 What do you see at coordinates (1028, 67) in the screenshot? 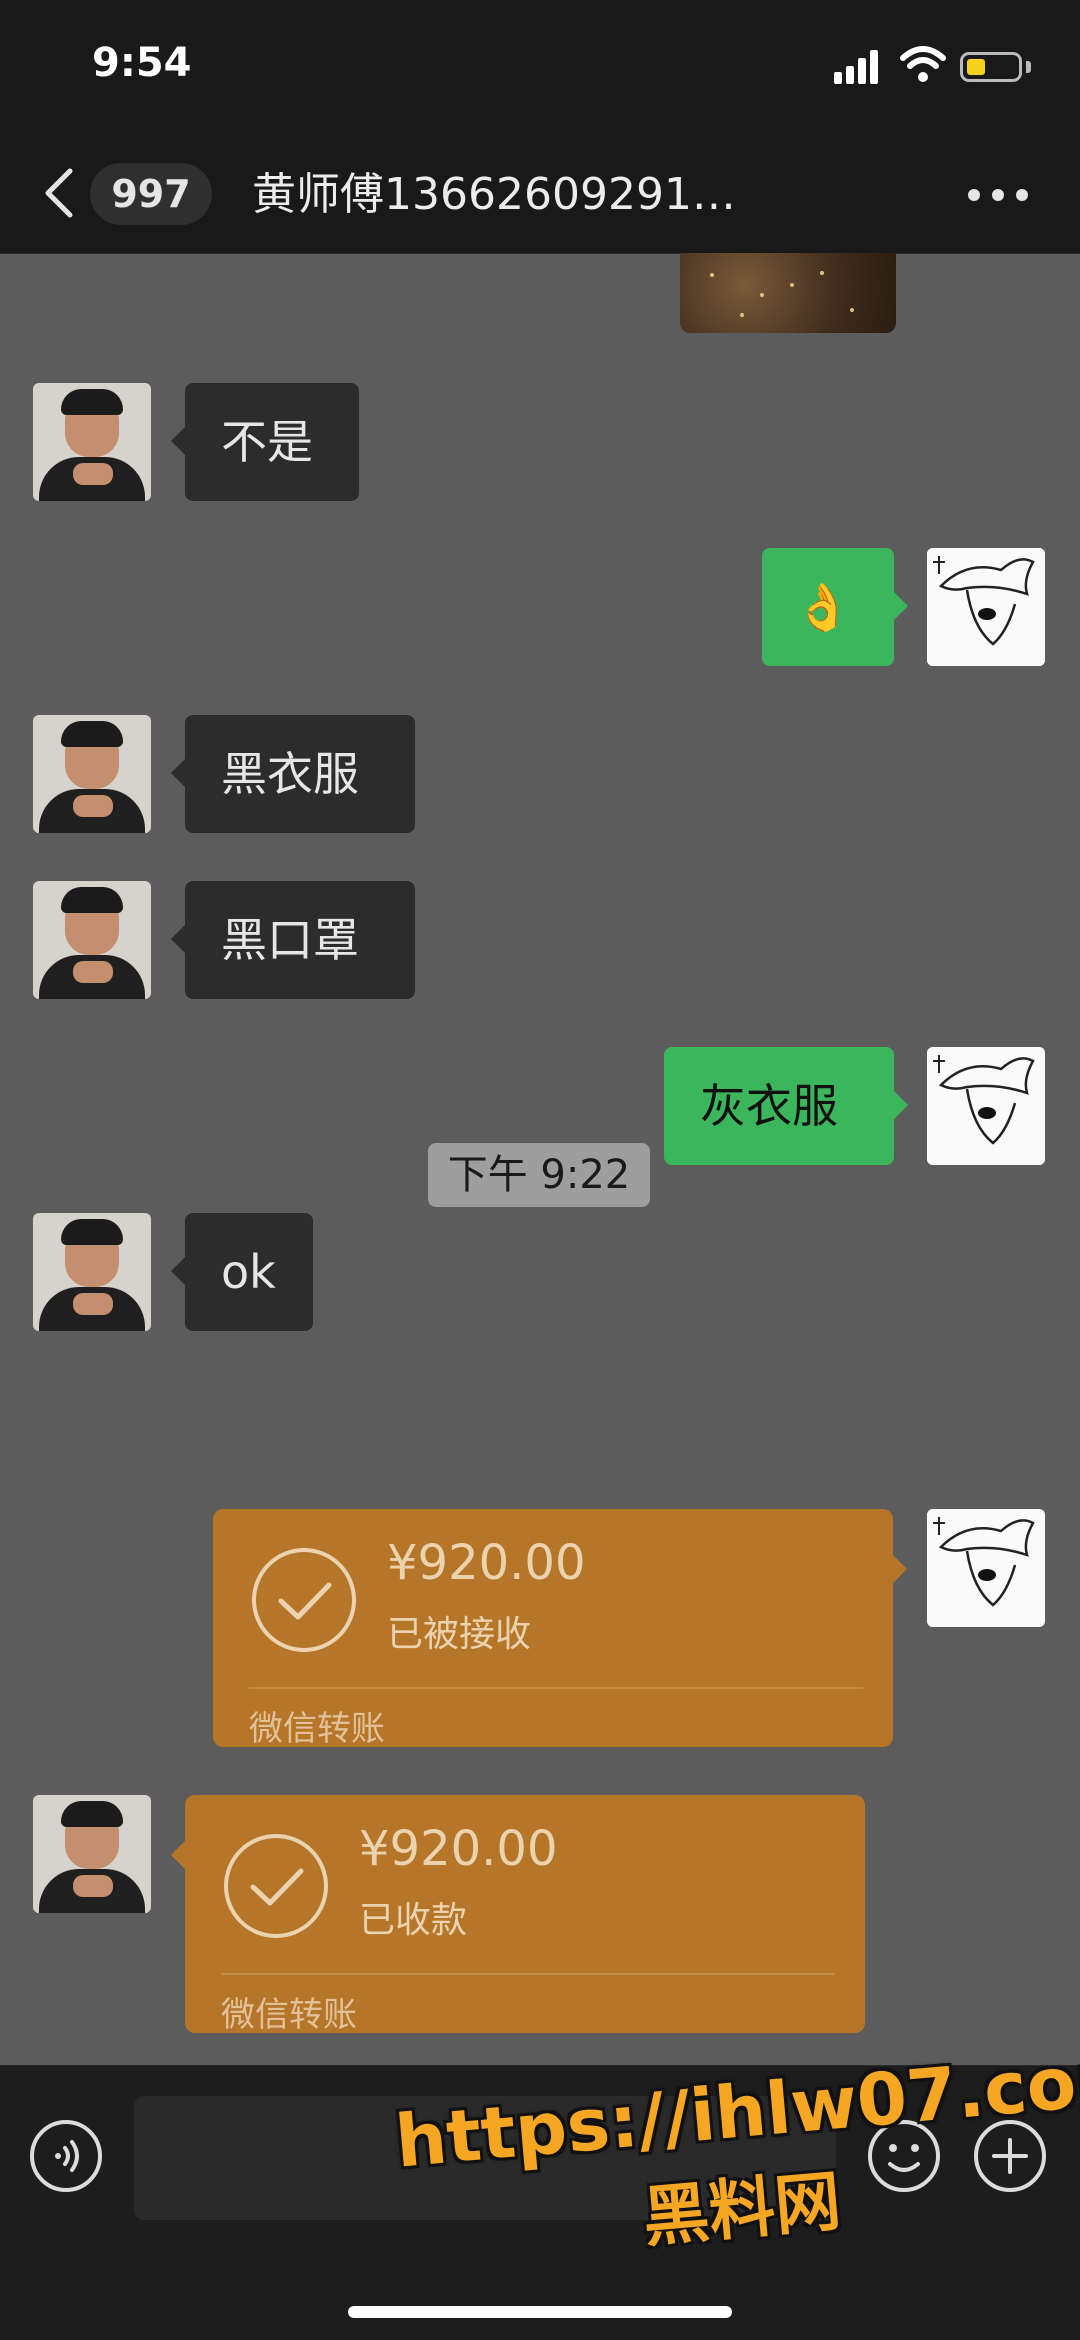
I see `battery-nub` at bounding box center [1028, 67].